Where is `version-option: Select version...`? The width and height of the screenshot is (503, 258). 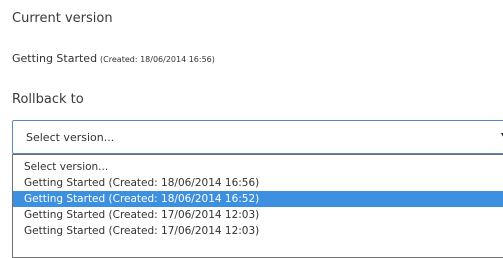 version-option: Select version... is located at coordinates (258, 167).